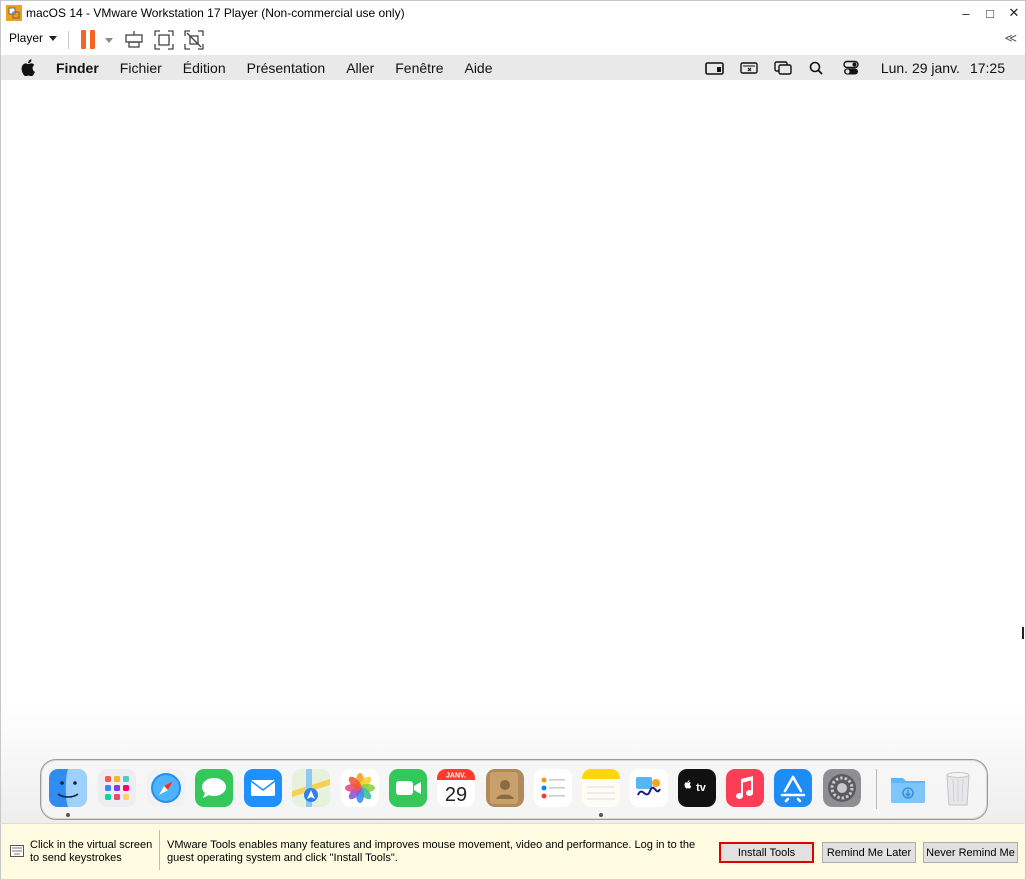  I want to click on full-screen-icon, so click(164, 40).